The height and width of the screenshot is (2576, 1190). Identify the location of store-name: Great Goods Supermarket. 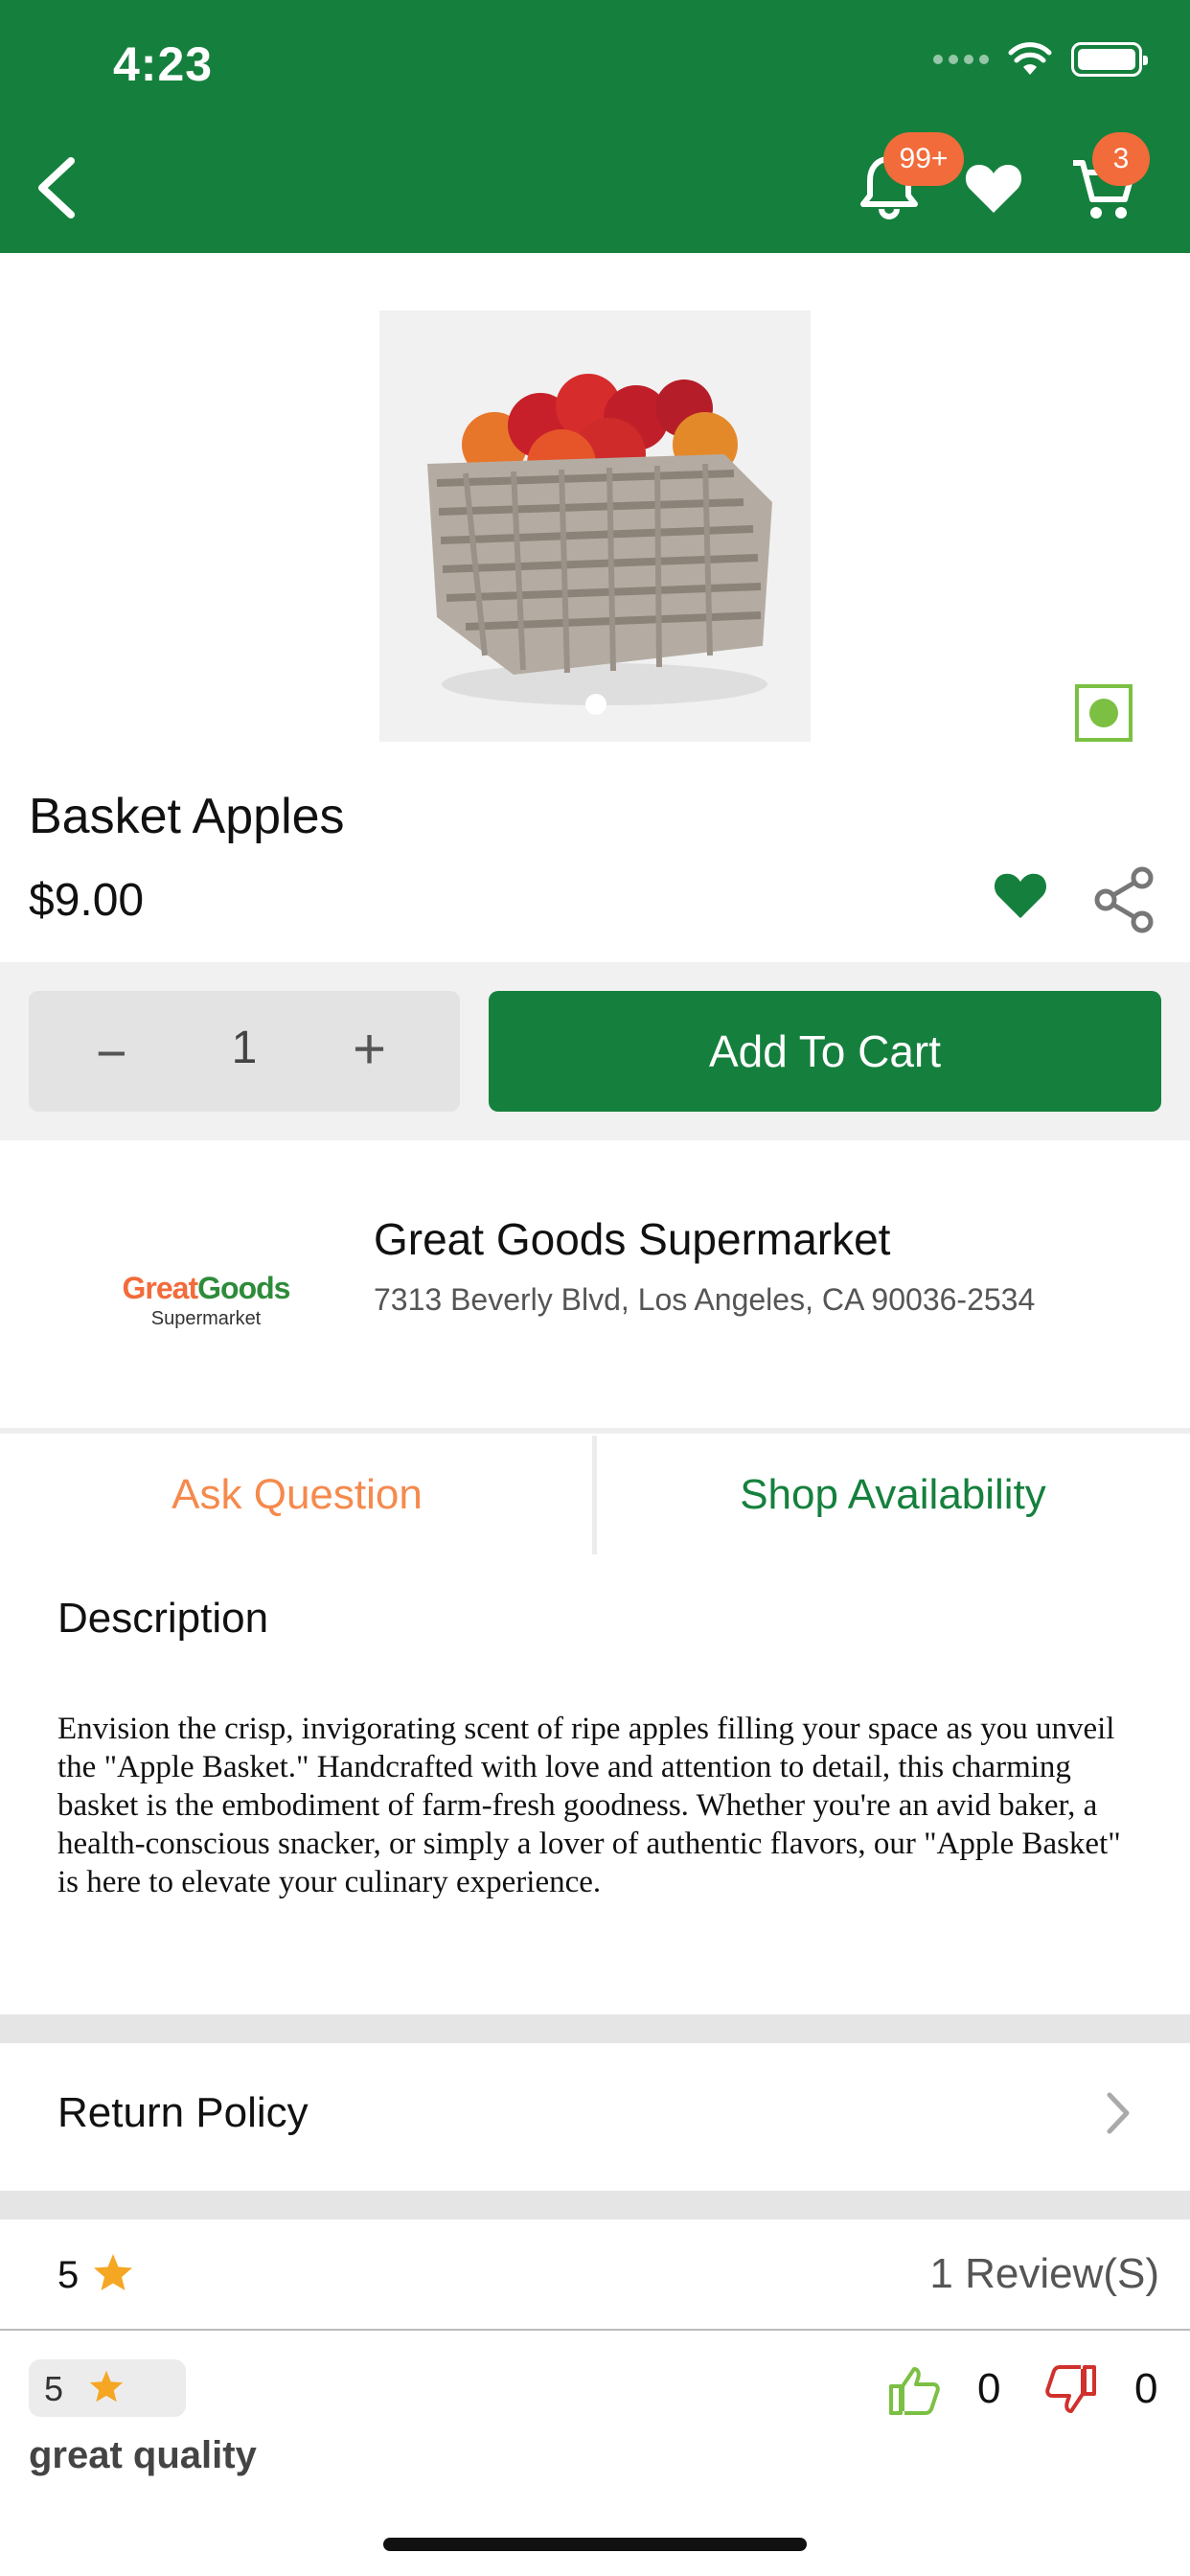
(632, 1239).